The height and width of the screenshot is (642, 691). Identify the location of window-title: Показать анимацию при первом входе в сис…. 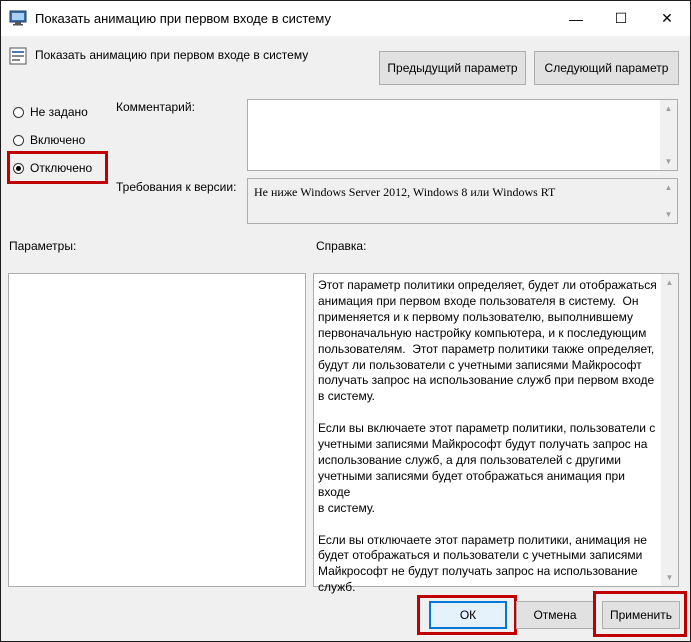
(183, 18).